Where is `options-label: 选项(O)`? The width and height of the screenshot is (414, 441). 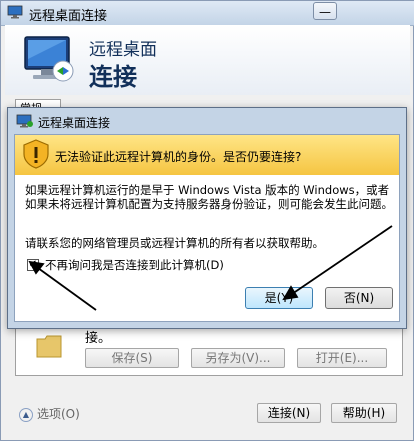
options-label: 选项(O) is located at coordinates (58, 414).